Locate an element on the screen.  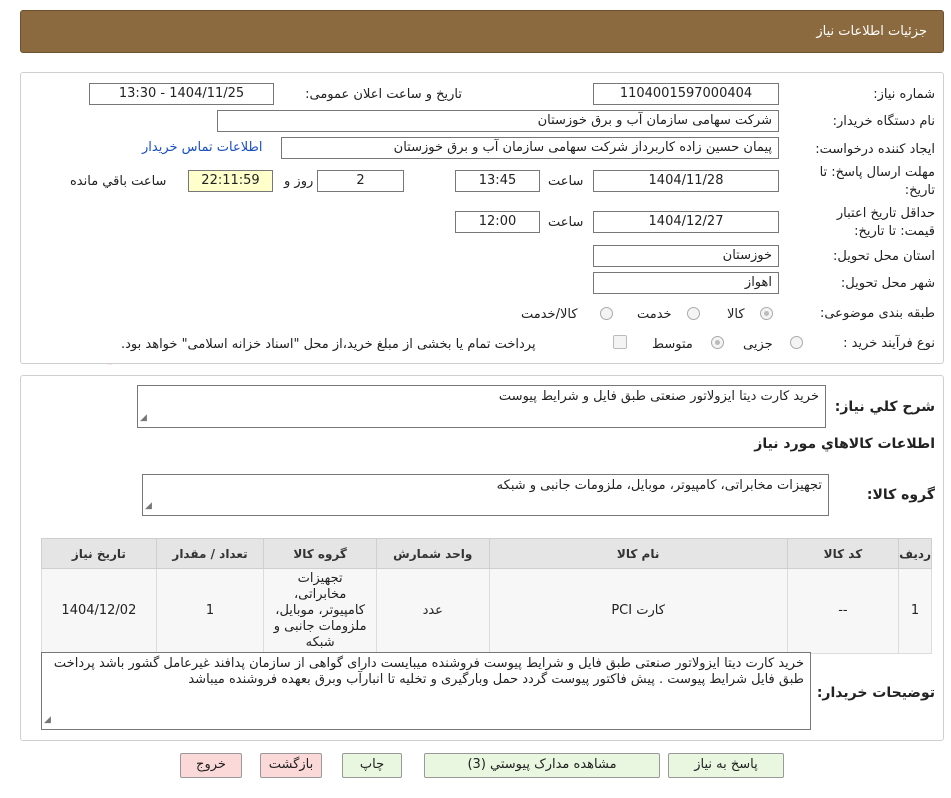
col-row: رديف is located at coordinates (915, 553).